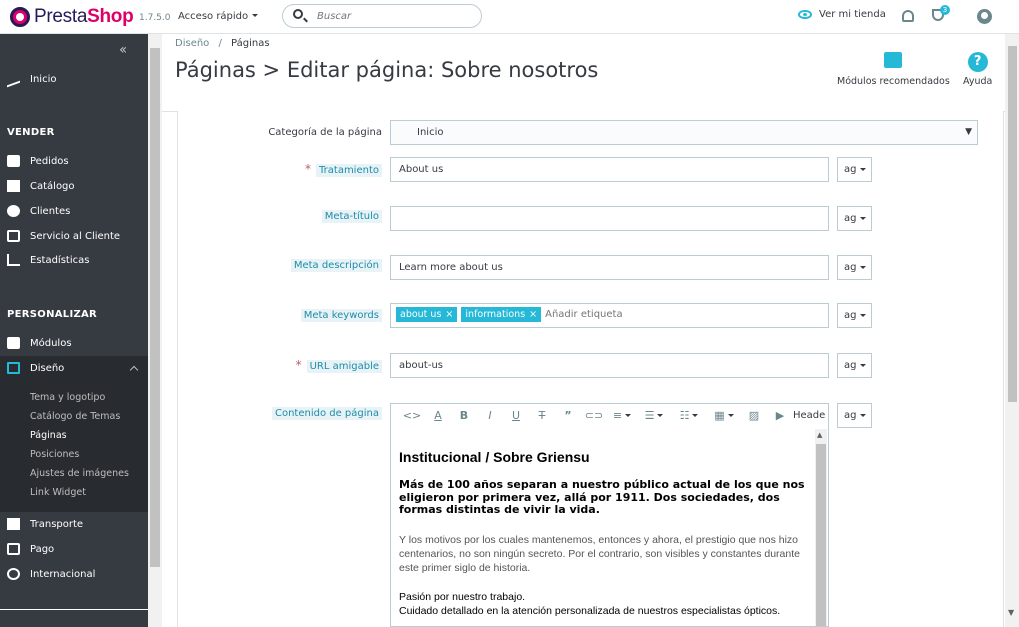 This screenshot has width=1019, height=627. Describe the element at coordinates (77, 368) in the screenshot. I see `sidebar-item-design: Diseño` at that location.